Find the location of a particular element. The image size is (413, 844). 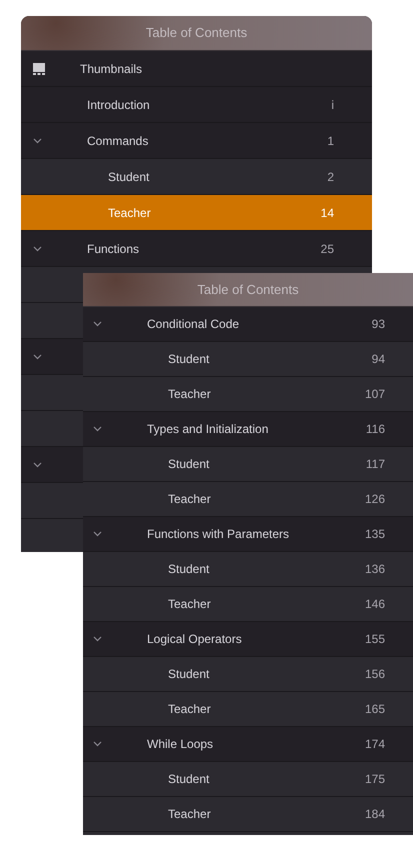

entry-title: Types and Initialization is located at coordinates (207, 429).